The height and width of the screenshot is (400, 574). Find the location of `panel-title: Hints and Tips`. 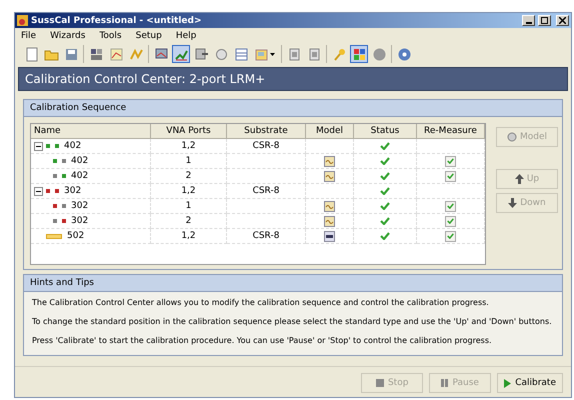

panel-title: Hints and Tips is located at coordinates (293, 283).